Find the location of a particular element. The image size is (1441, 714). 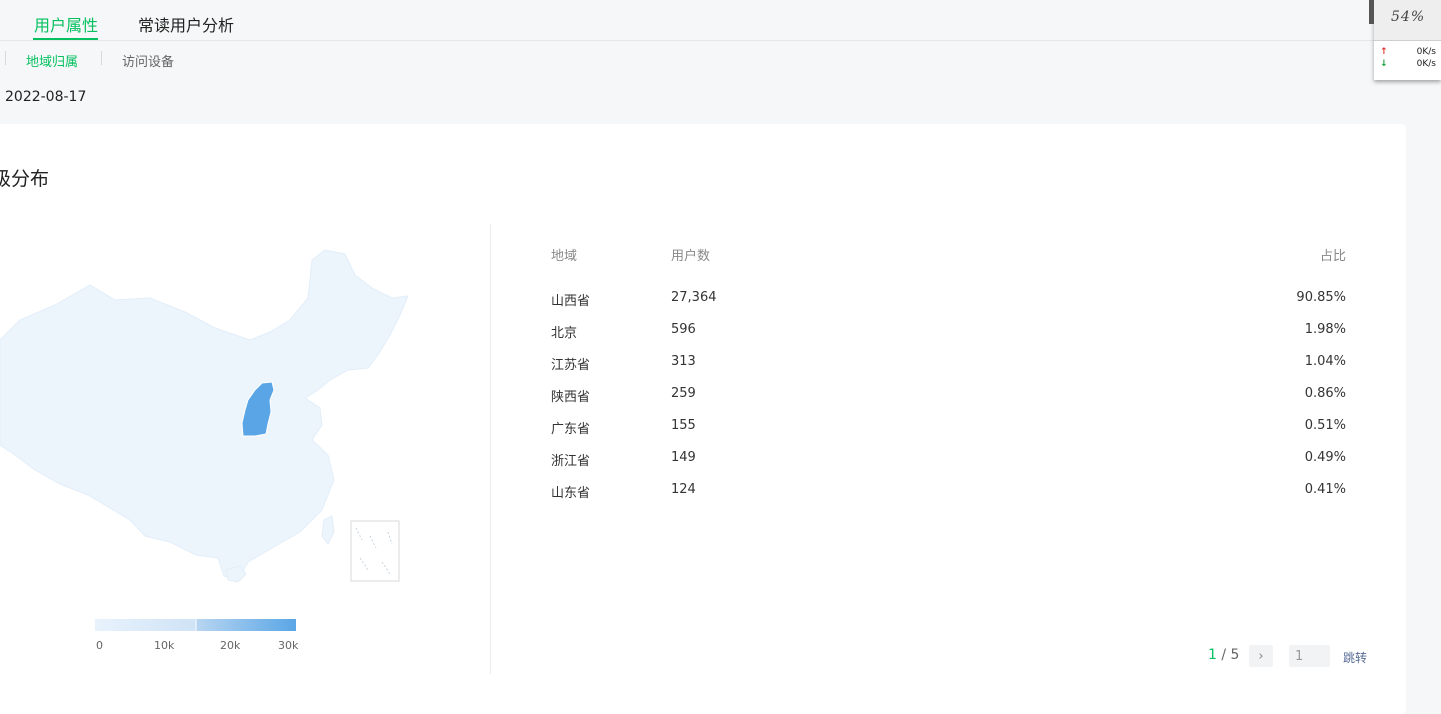

total-pages: / 5 is located at coordinates (1230, 655).